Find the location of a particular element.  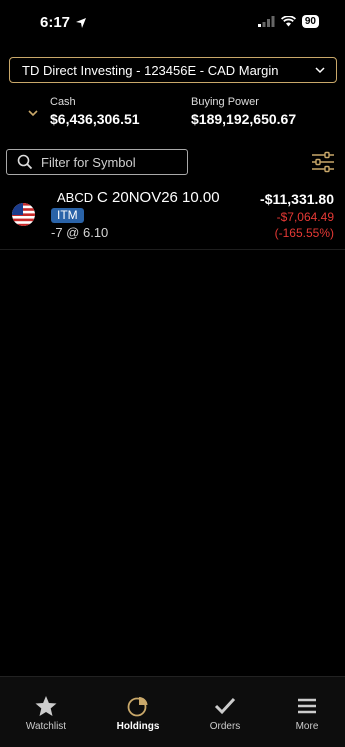

buying-power-label: Buying Power is located at coordinates (225, 102).